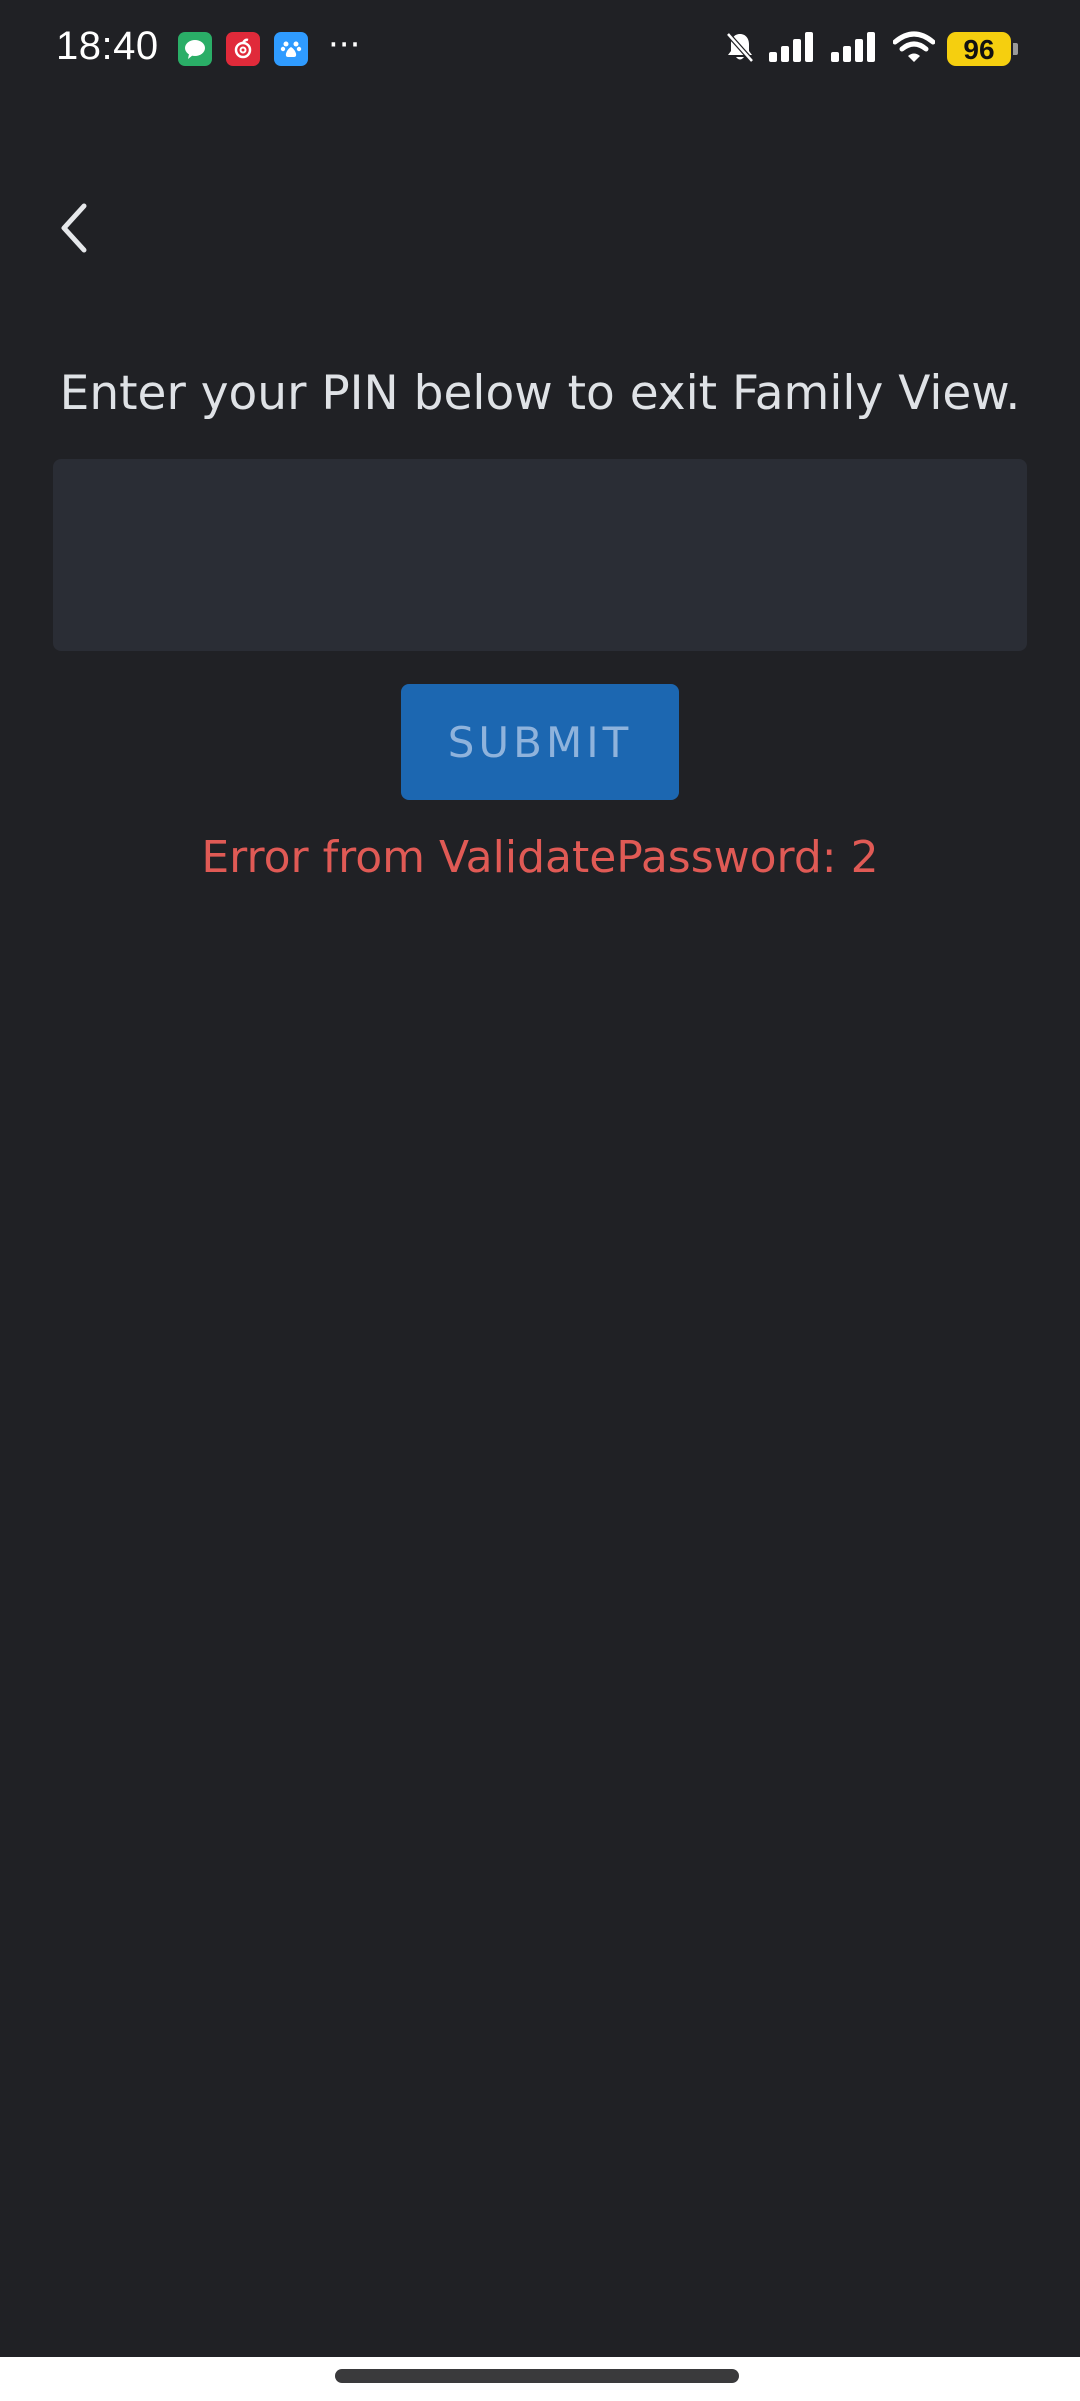 The image size is (1080, 2401). Describe the element at coordinates (537, 2376) in the screenshot. I see `home-indicator` at that location.